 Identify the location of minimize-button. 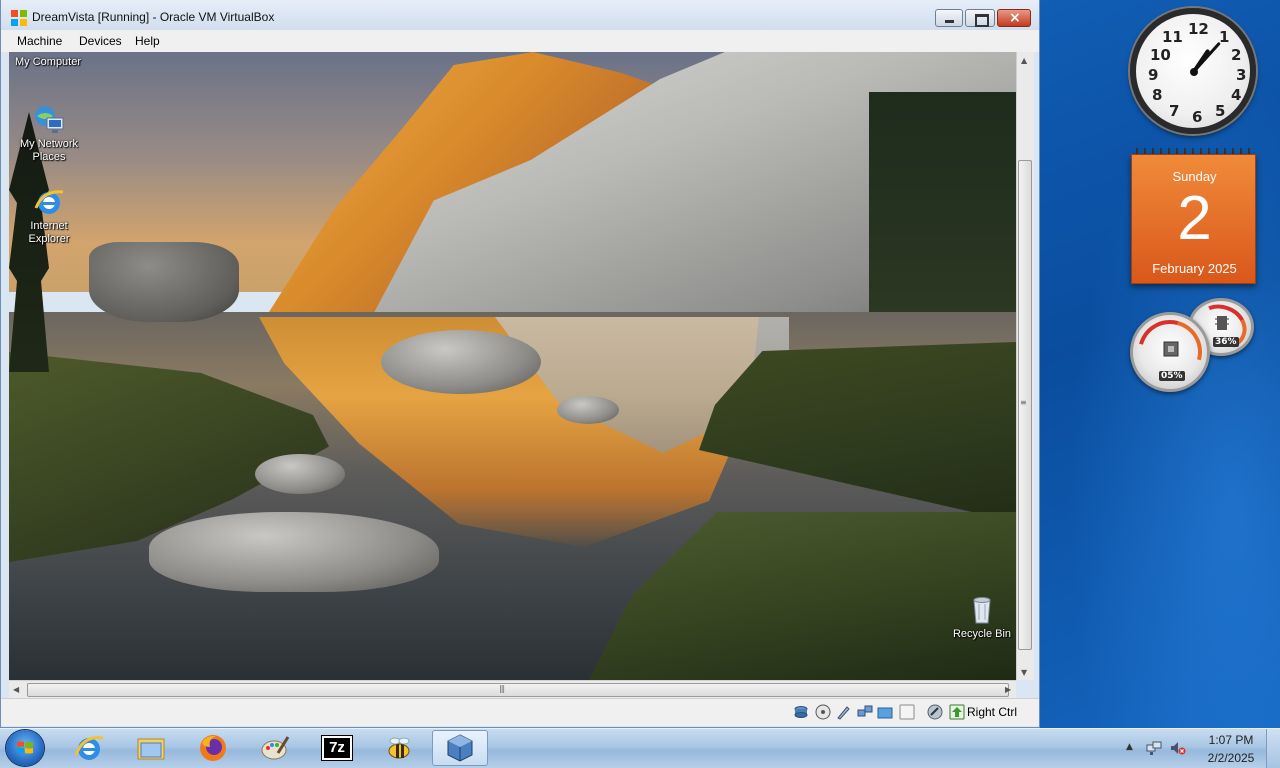
(949, 18).